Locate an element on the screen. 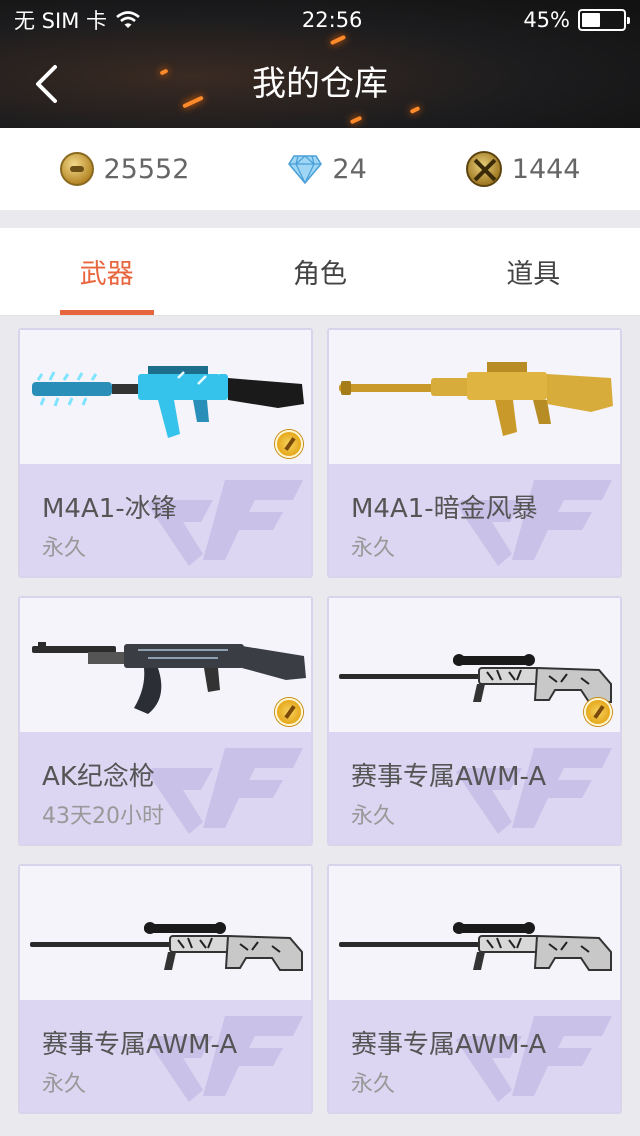 This screenshot has height=1136, width=640. tab-items: 道具 is located at coordinates (533, 271).